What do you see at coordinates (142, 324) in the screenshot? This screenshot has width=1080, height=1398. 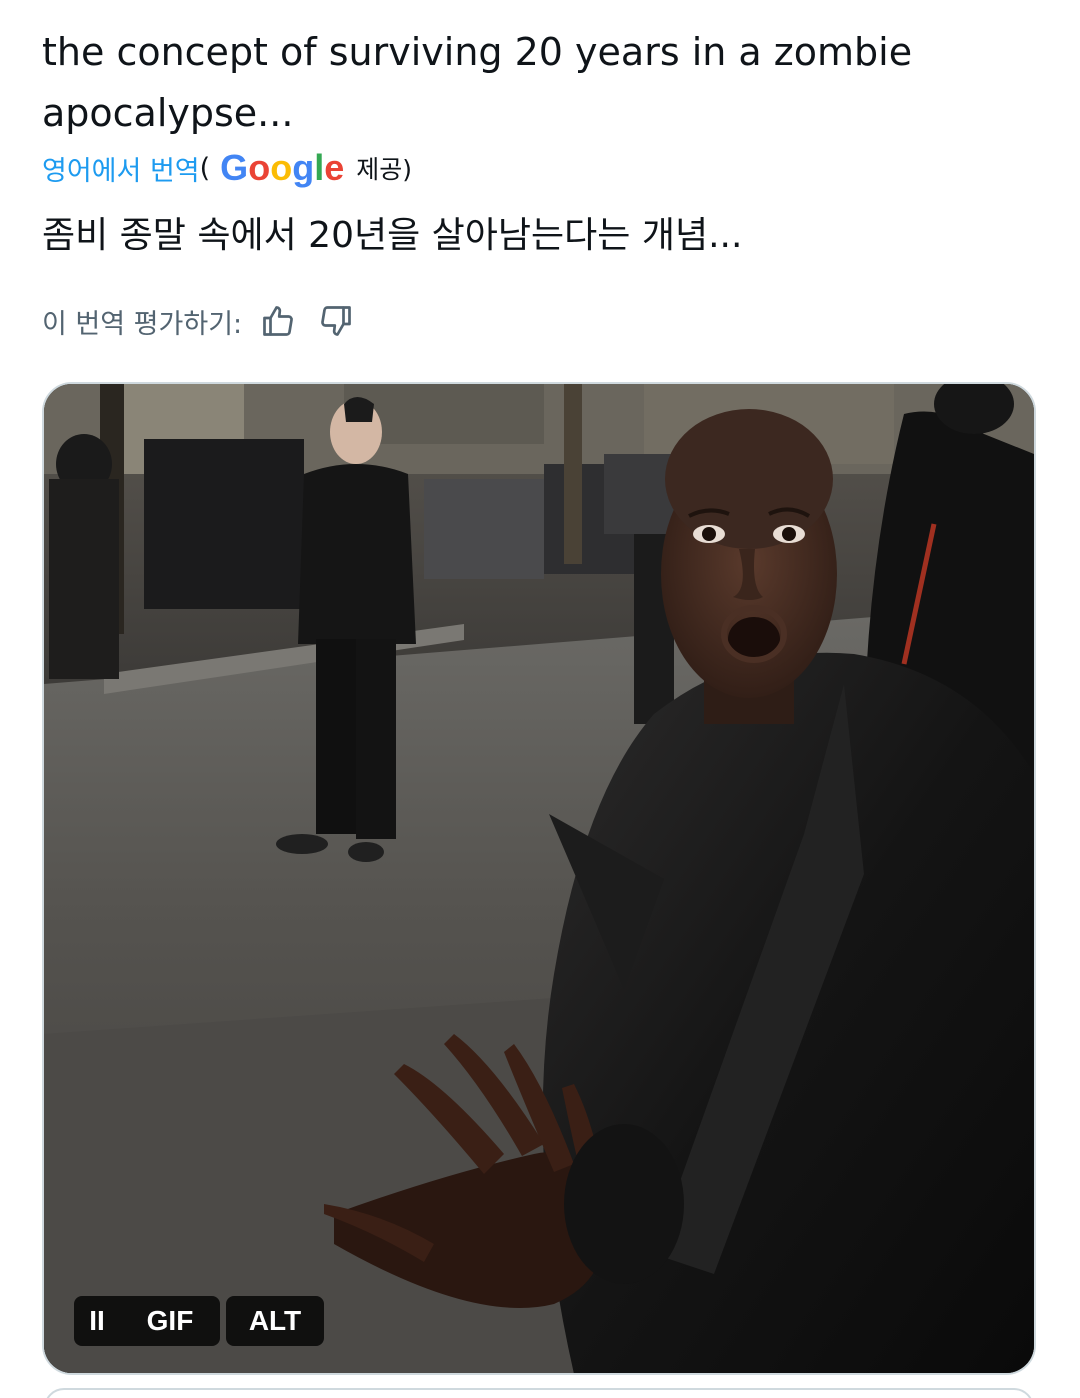 I see `rate-translation-label: 이 번역 평가하기:` at bounding box center [142, 324].